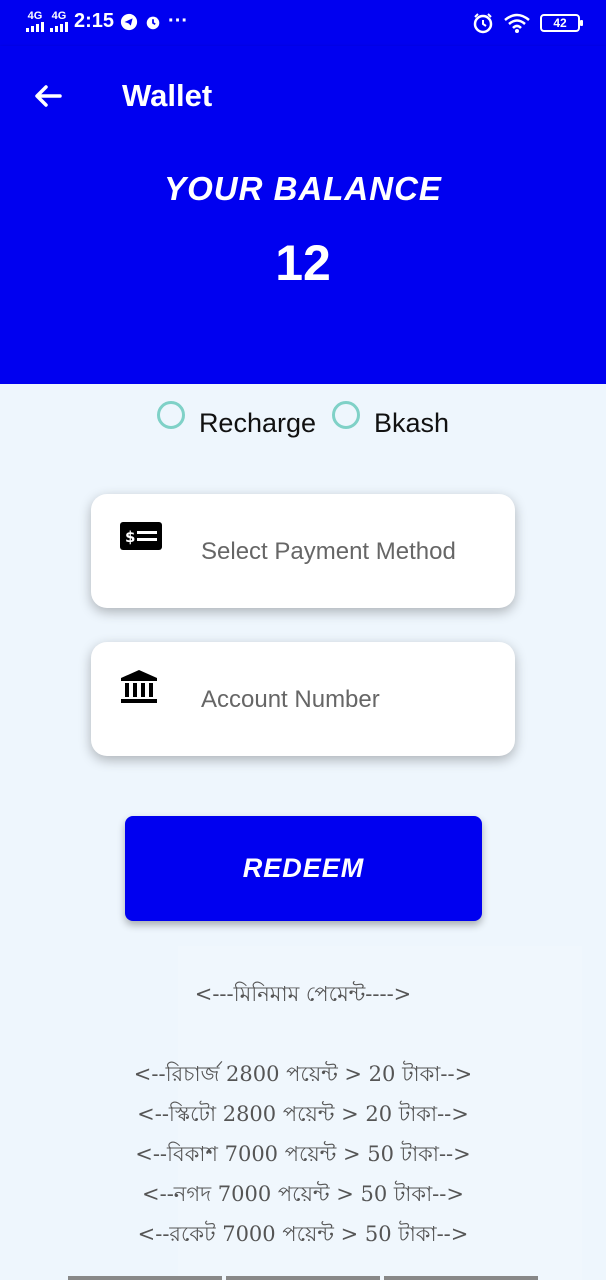 Image resolution: width=606 pixels, height=1280 pixels. I want to click on battery-icon: 42, so click(561, 23).